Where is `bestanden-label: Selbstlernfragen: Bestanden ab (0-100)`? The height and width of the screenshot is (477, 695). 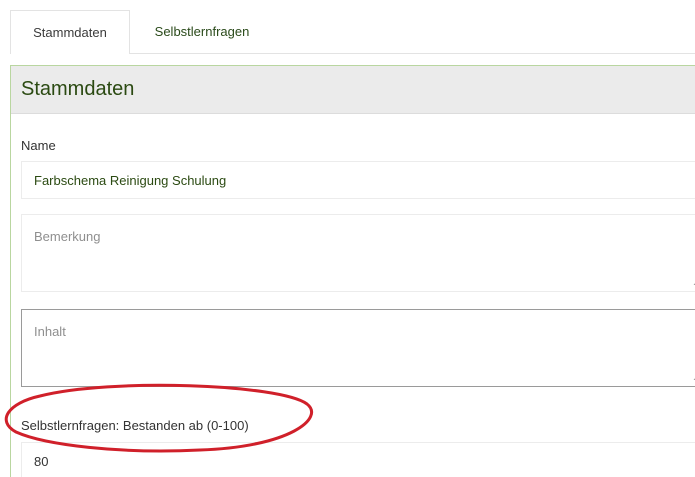
bestanden-label: Selbstlernfragen: Bestanden ab (0-100) is located at coordinates (135, 425).